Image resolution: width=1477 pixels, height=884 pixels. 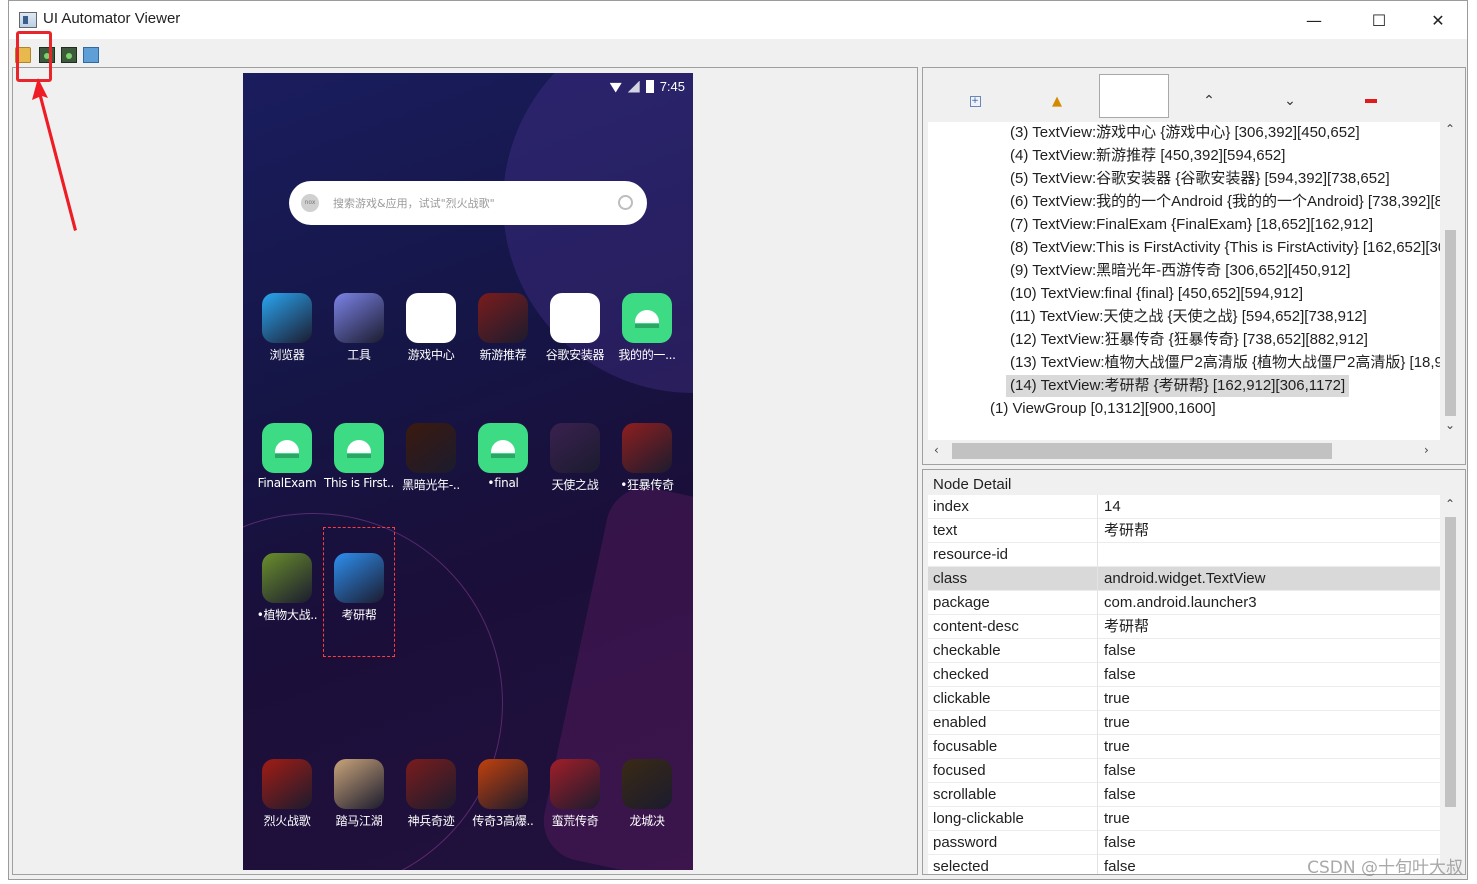 I want to click on detail-value: true, so click(x=1117, y=722).